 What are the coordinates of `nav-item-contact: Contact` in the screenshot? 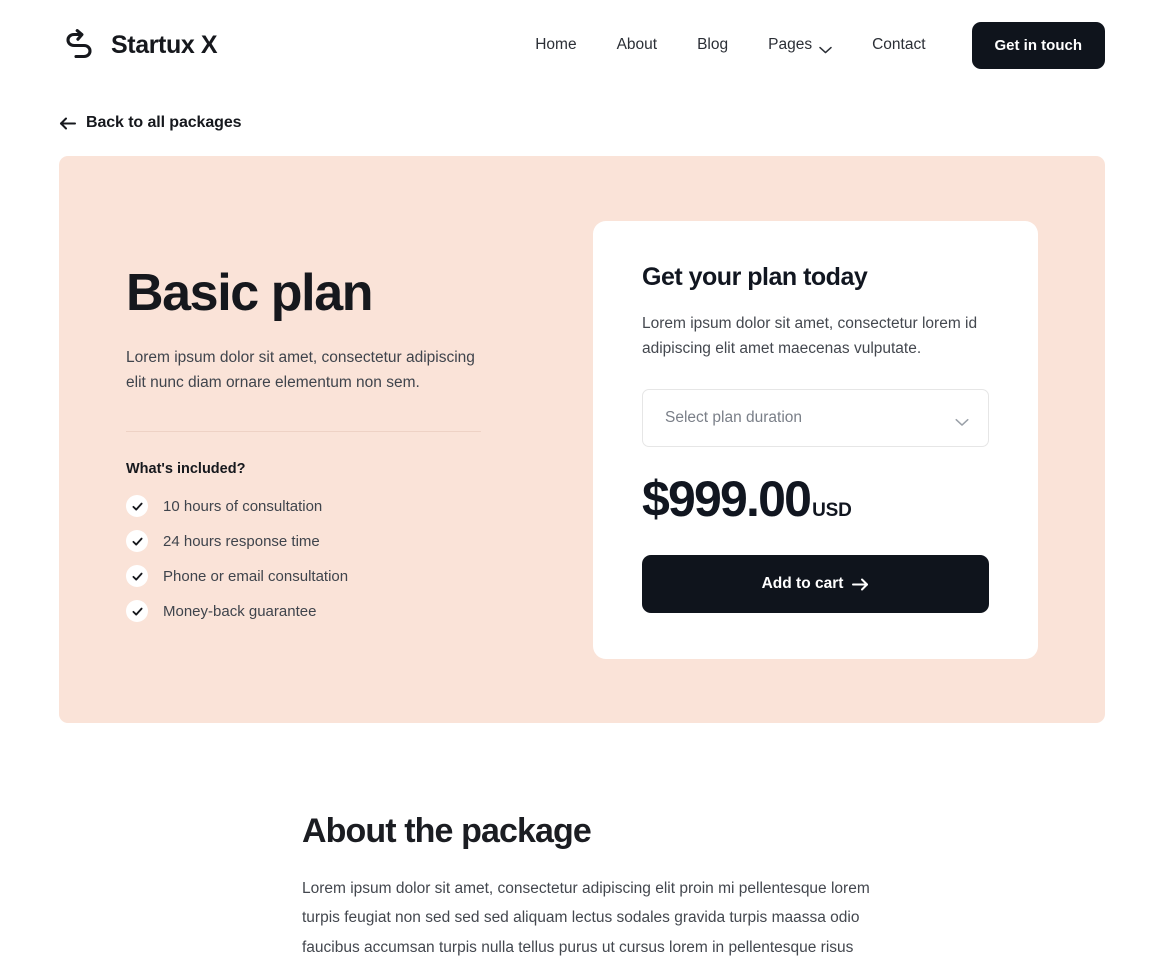 It's located at (898, 45).